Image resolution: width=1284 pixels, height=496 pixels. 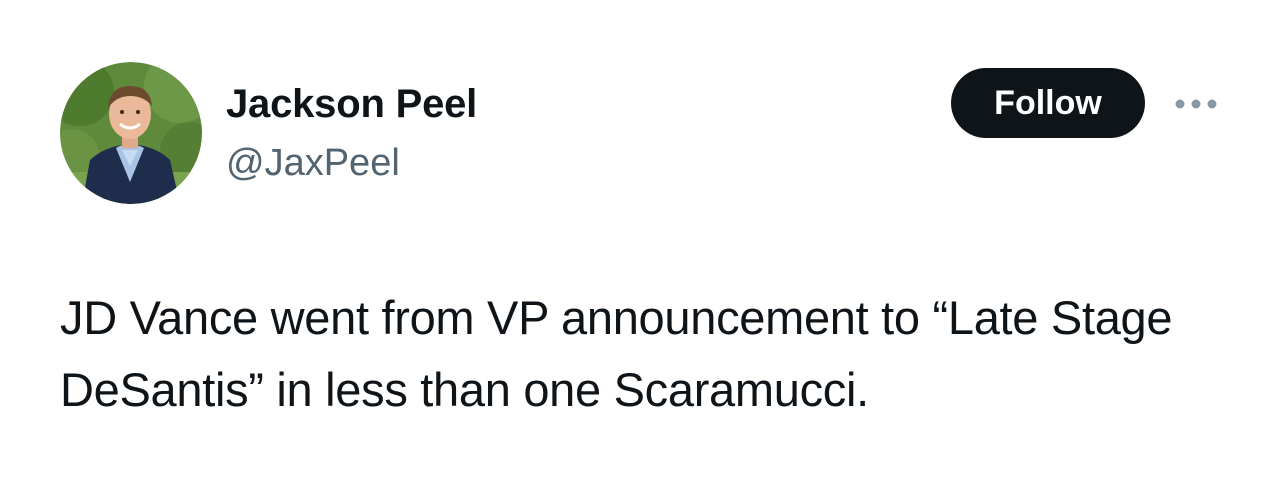 I want to click on more-horizontal-icon, so click(x=1196, y=104).